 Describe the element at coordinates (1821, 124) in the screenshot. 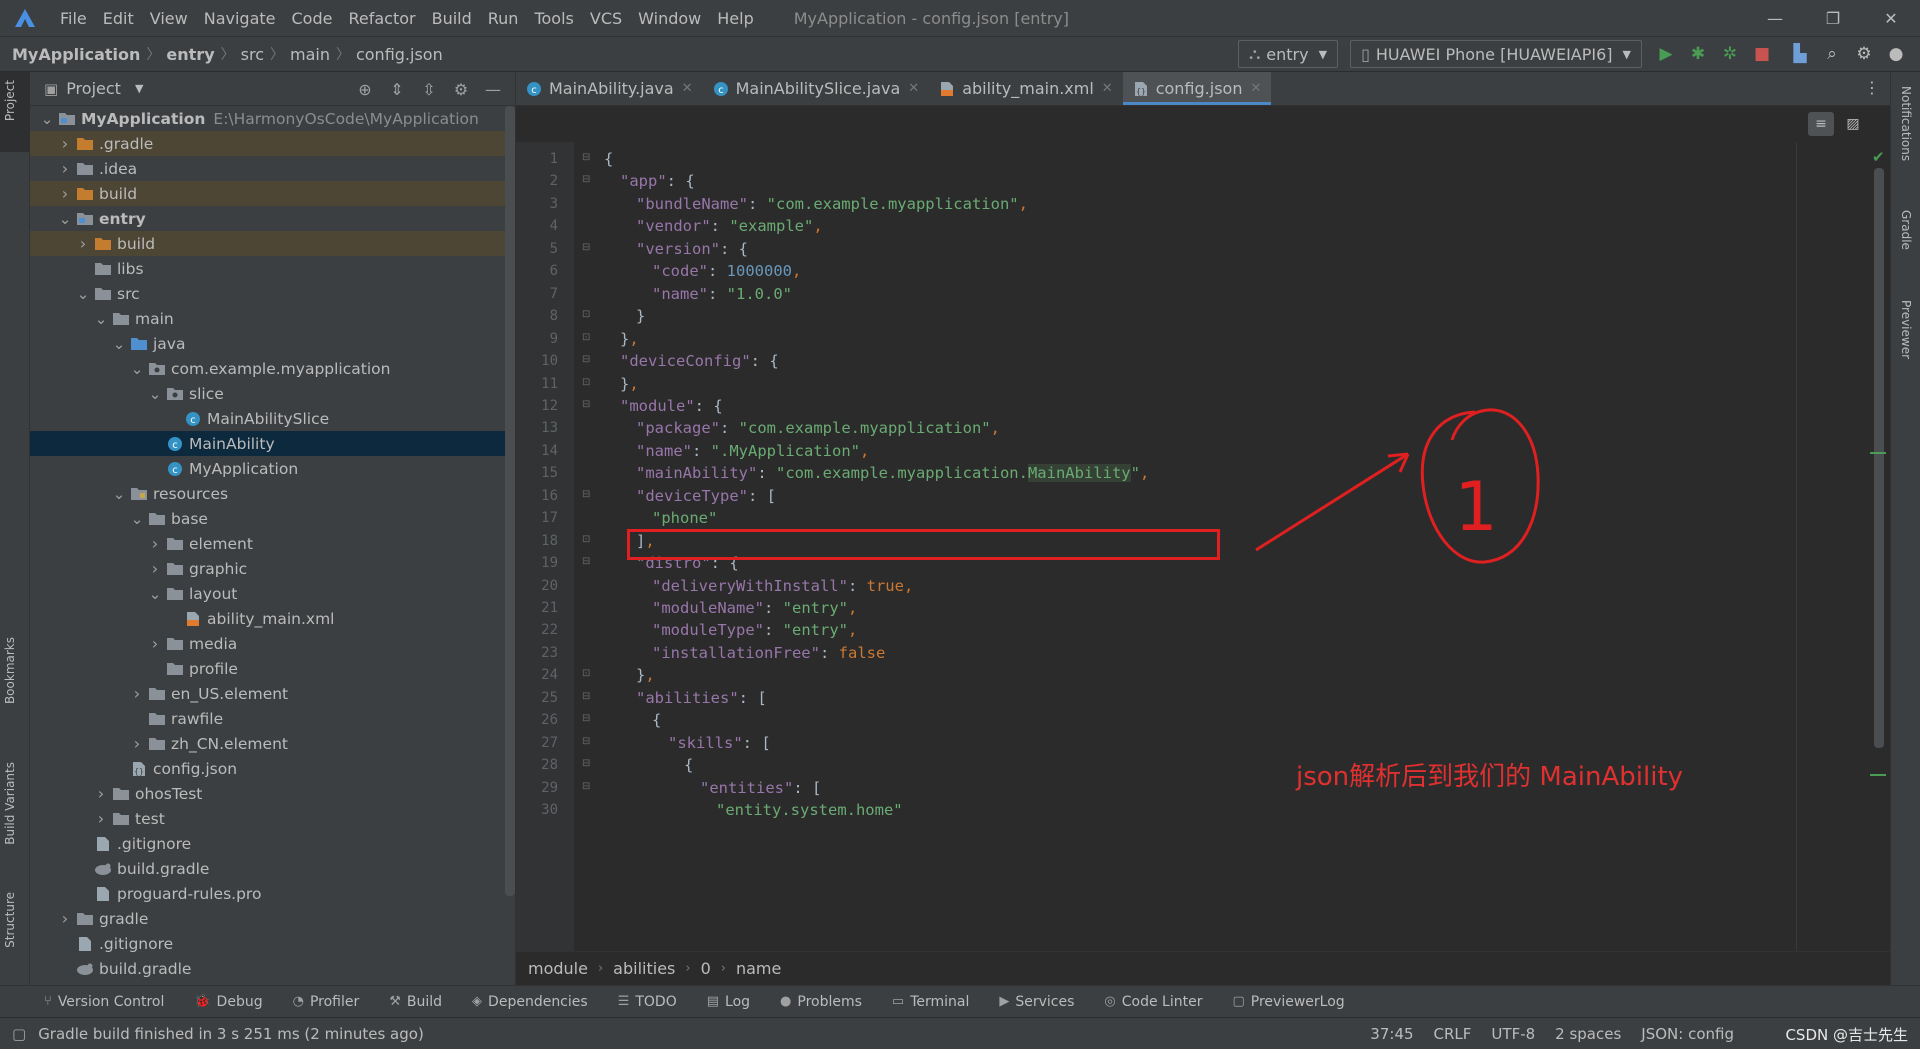

I see `reader-mode-icon: ≡` at that location.